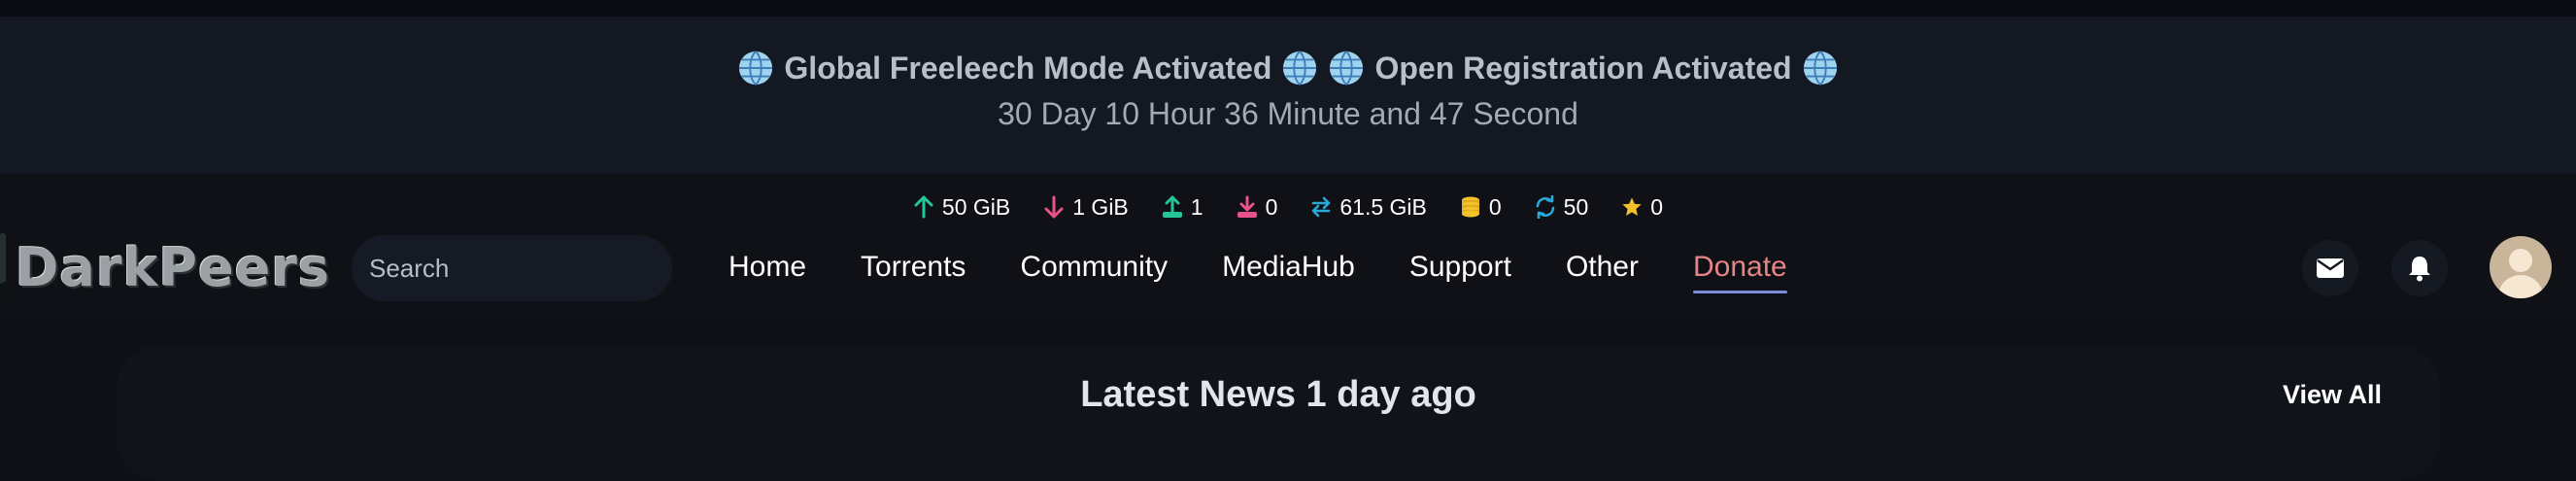 This screenshot has width=2576, height=481. Describe the element at coordinates (1054, 207) in the screenshot. I see `arrow-down-icon` at that location.